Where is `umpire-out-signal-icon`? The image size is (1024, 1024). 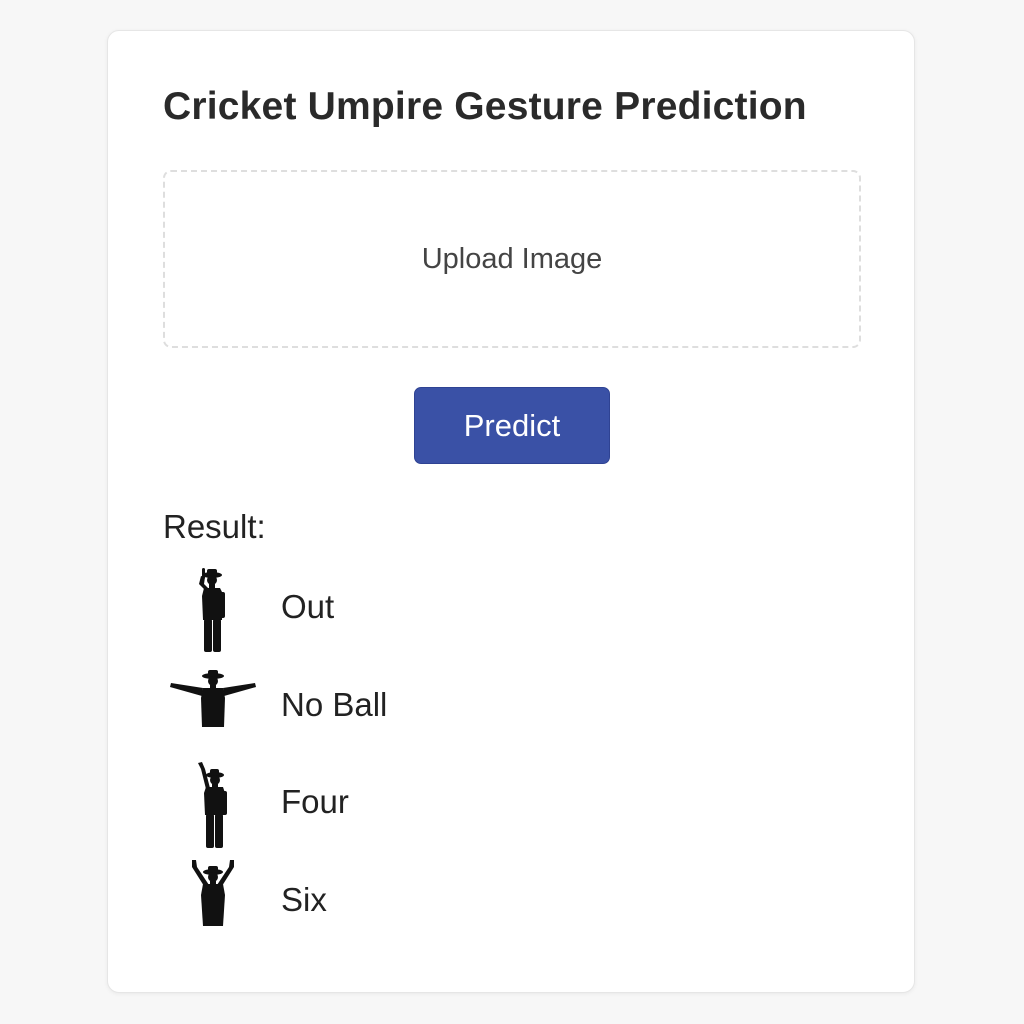 umpire-out-signal-icon is located at coordinates (213, 610).